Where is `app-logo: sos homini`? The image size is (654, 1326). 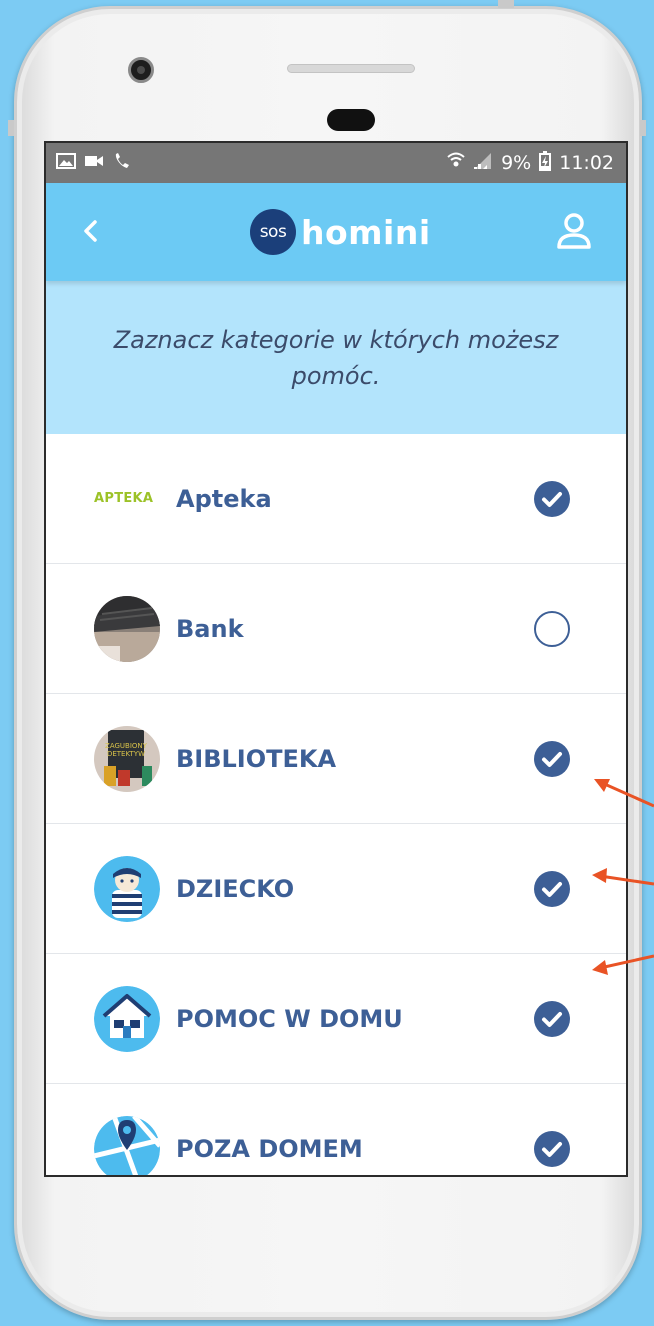
app-logo: sos homini is located at coordinates (340, 232).